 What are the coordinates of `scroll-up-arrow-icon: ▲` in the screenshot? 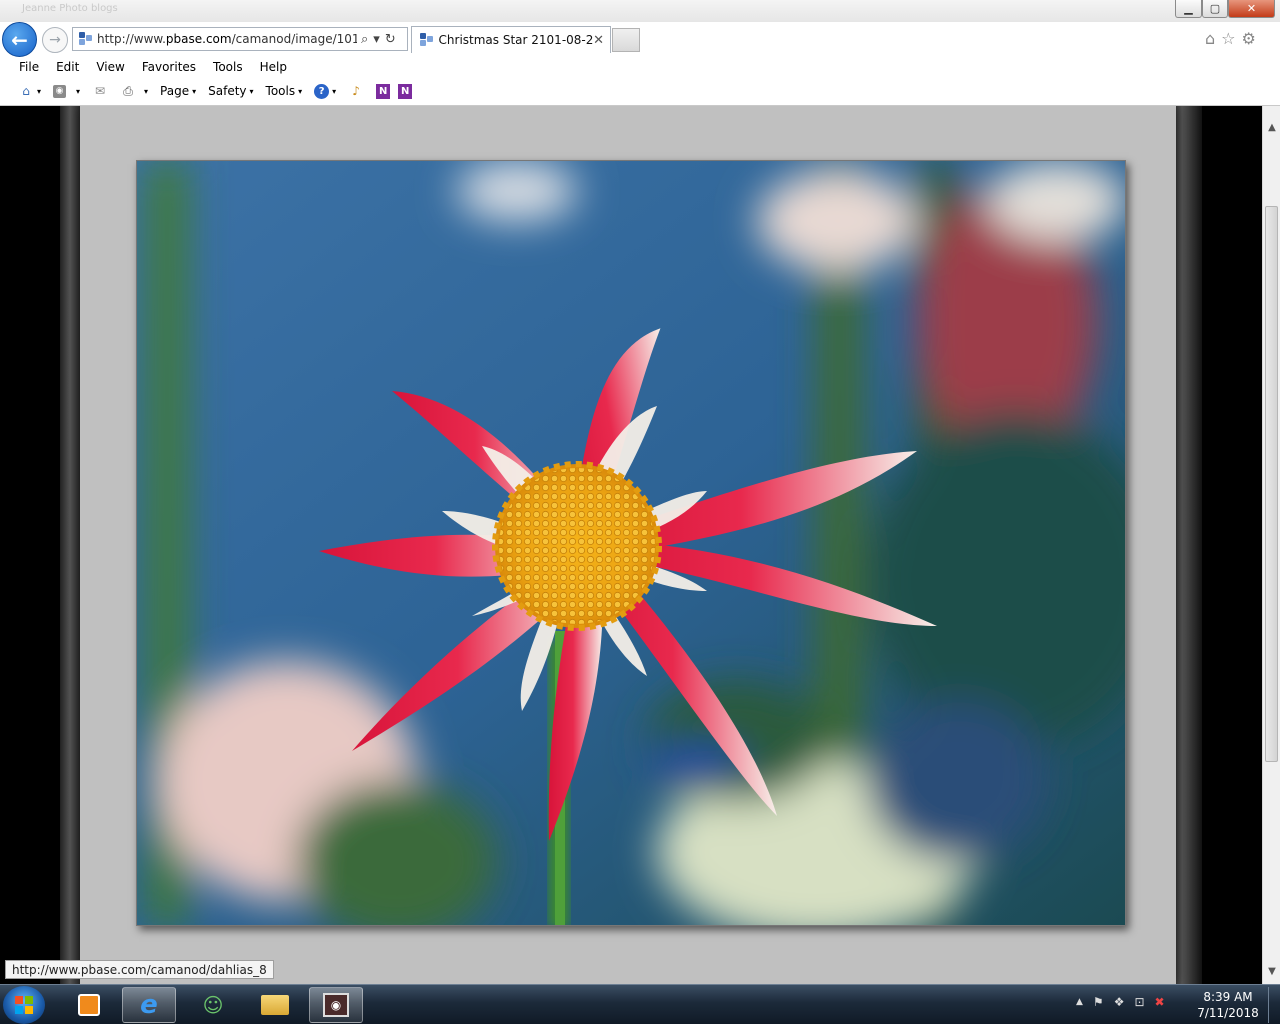 It's located at (1271, 127).